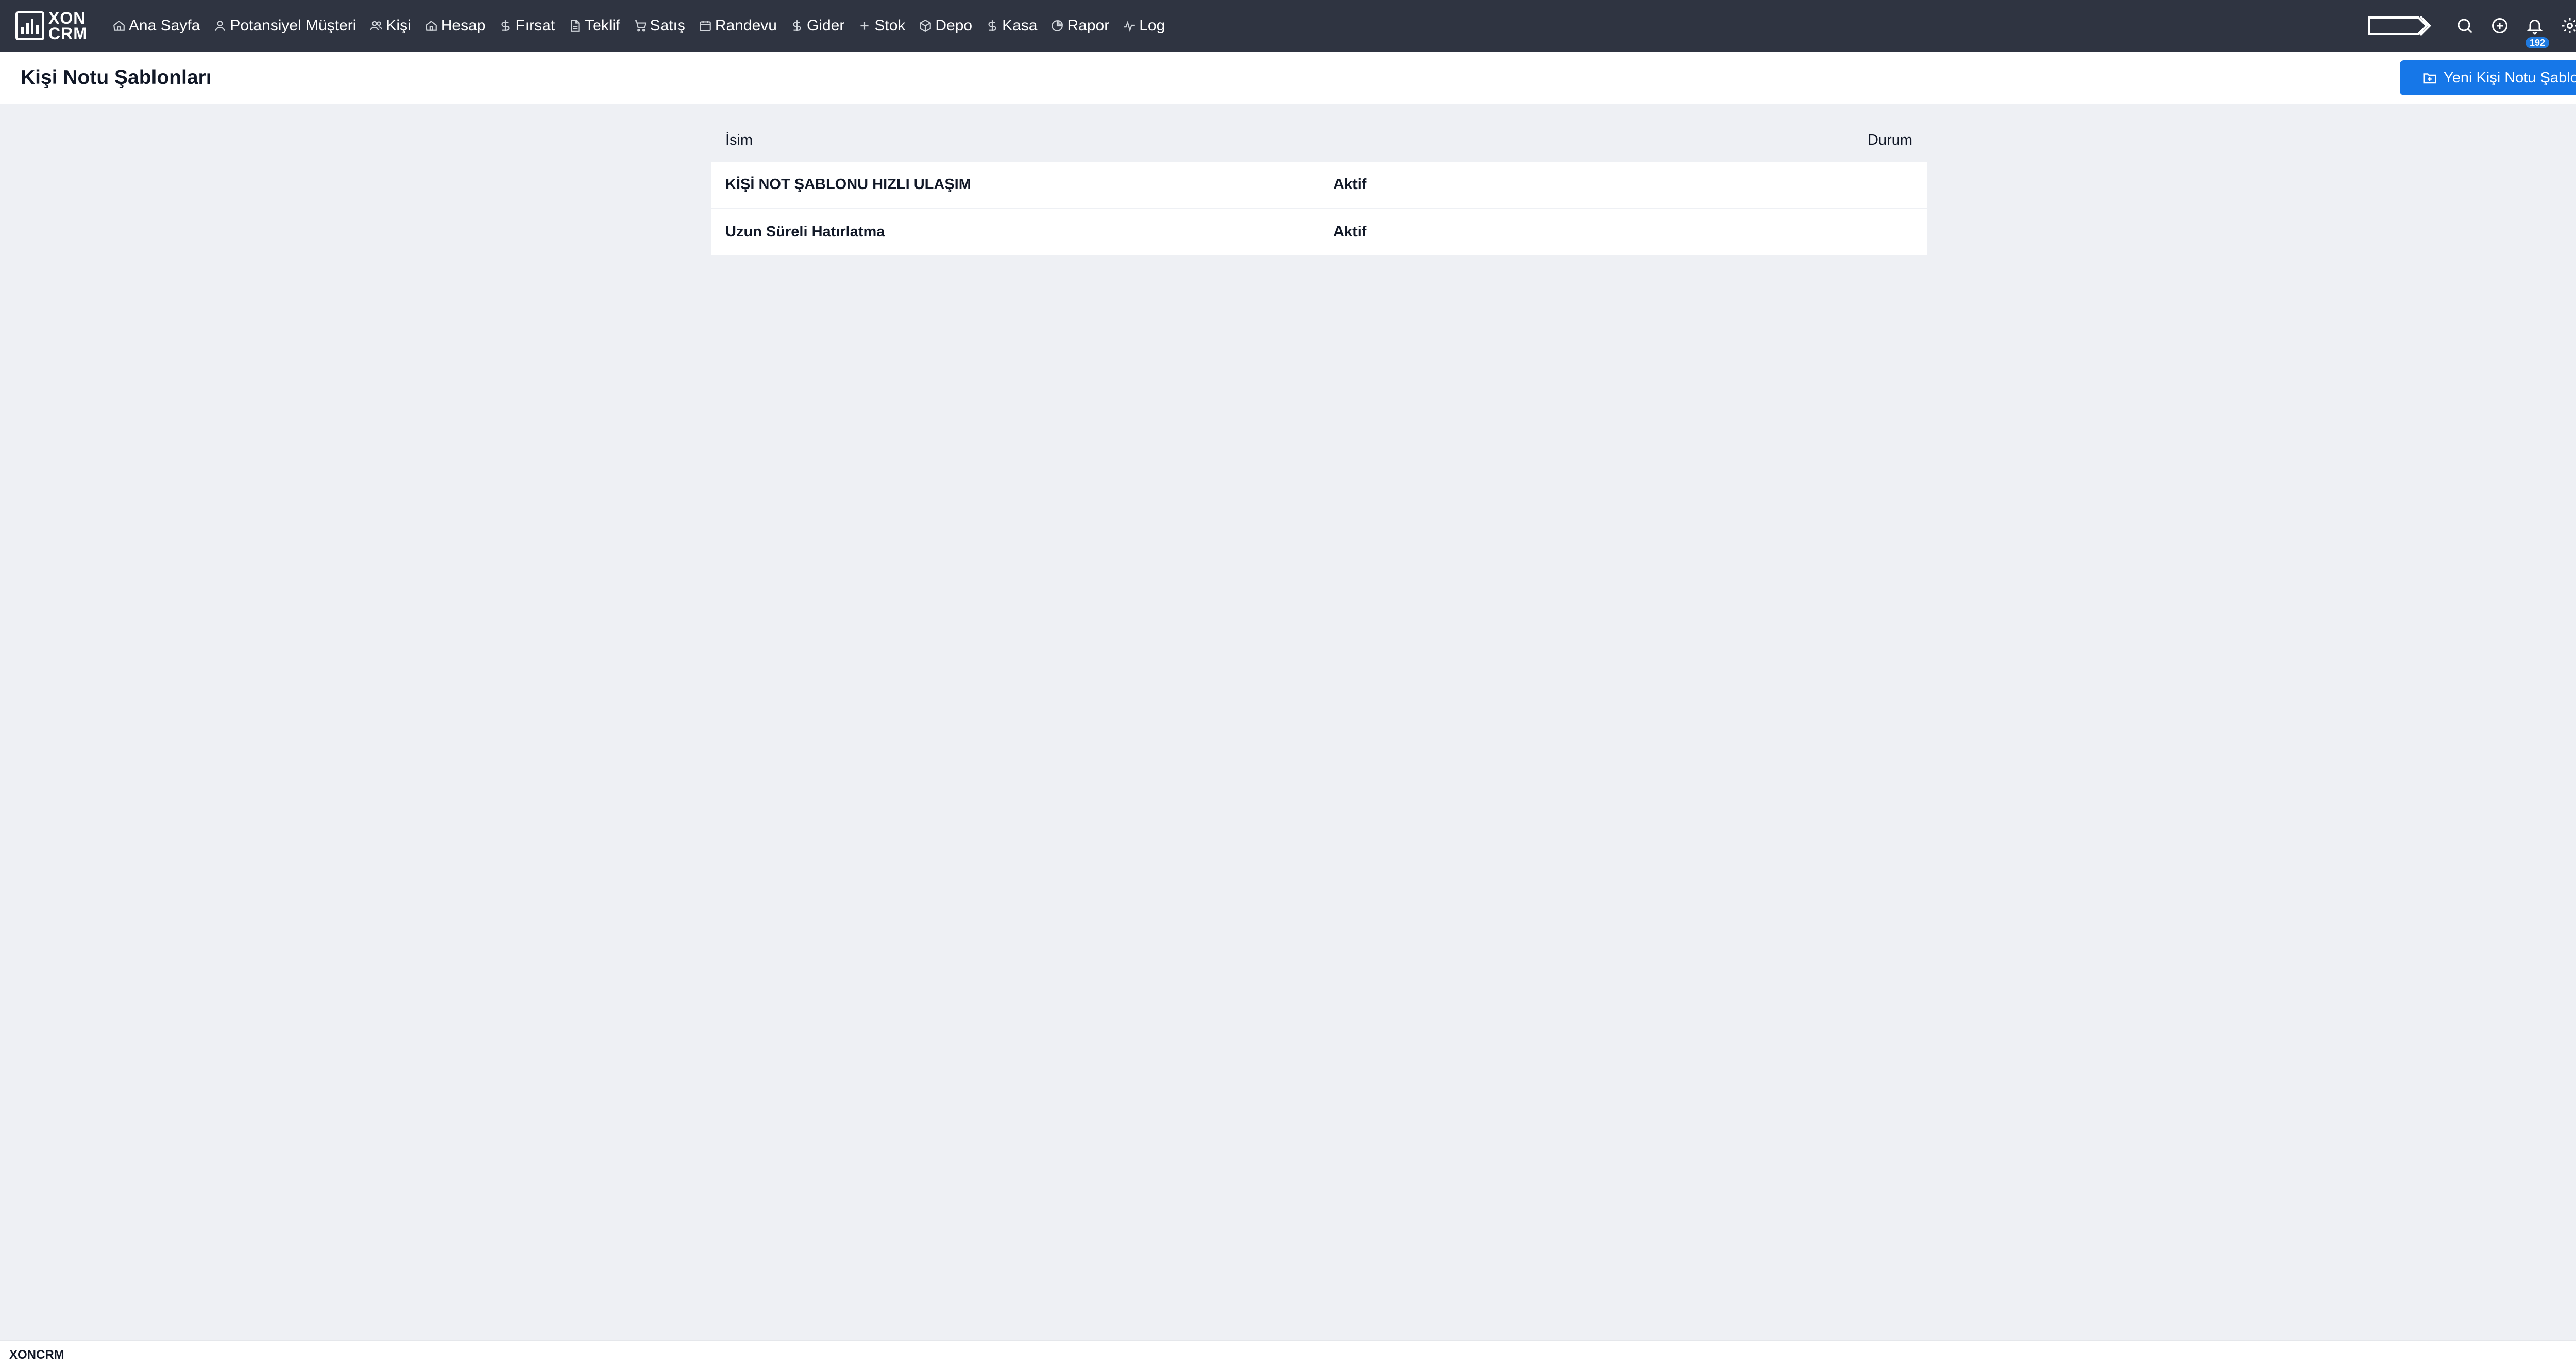 The height and width of the screenshot is (1369, 2576). I want to click on new-template-button: Yeni Kişi Notu Şablonu, so click(2488, 77).